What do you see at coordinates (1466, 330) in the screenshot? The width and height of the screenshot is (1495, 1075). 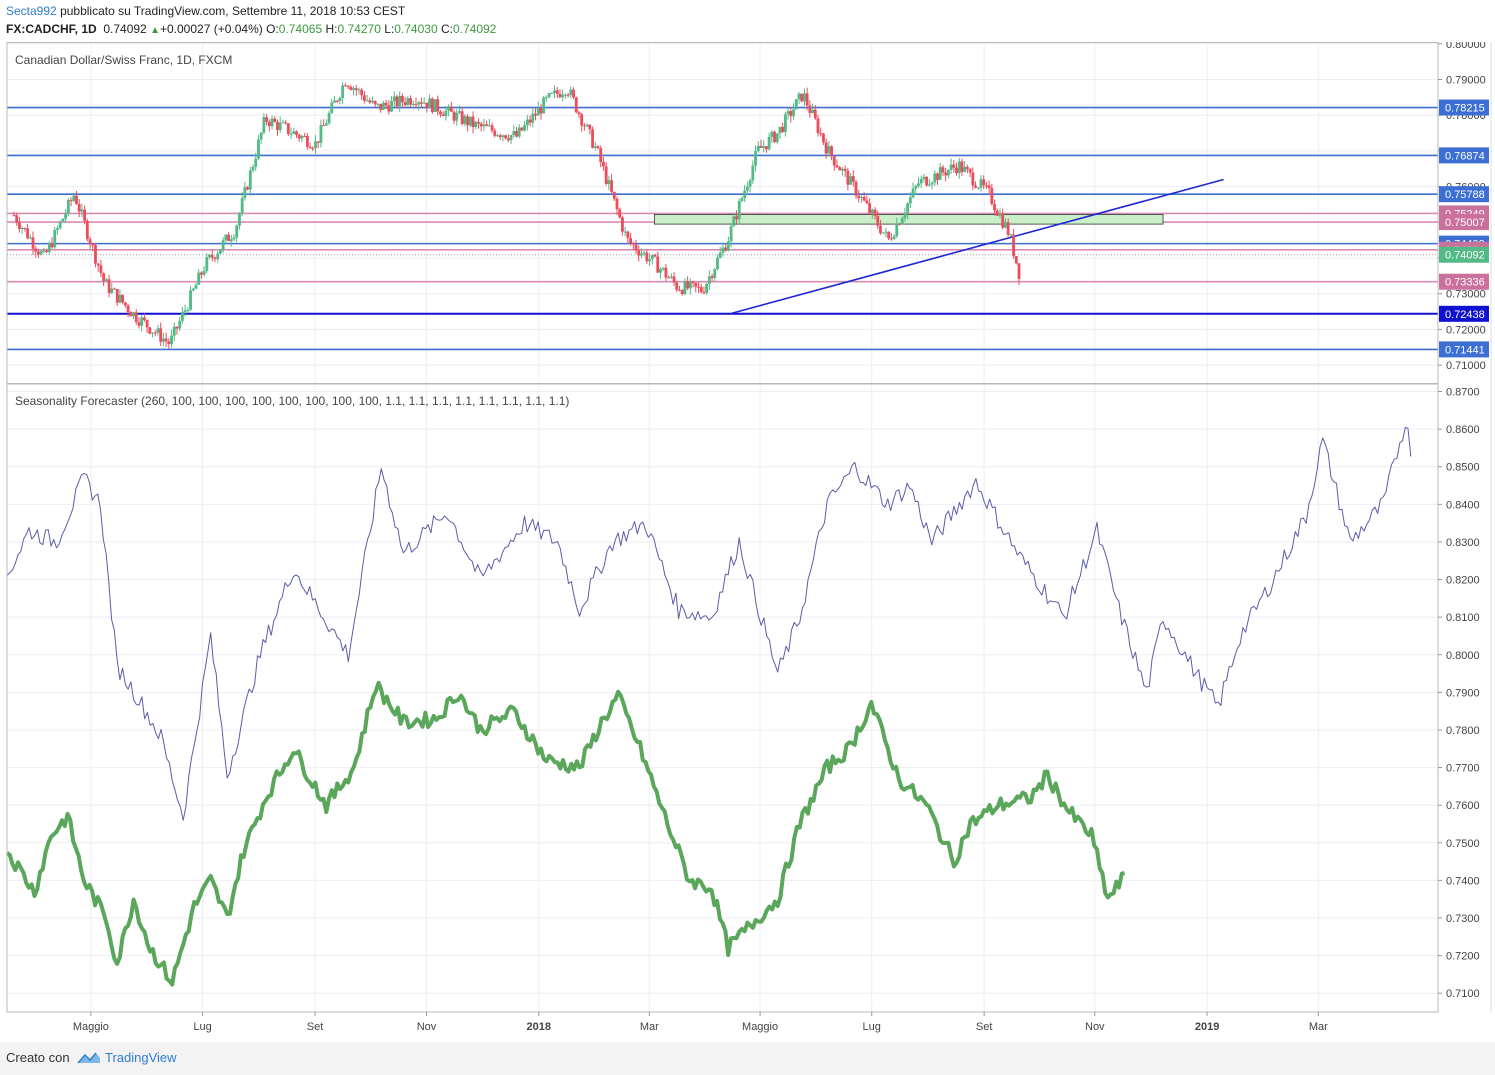 I see `y-tick-label: 0.72000` at bounding box center [1466, 330].